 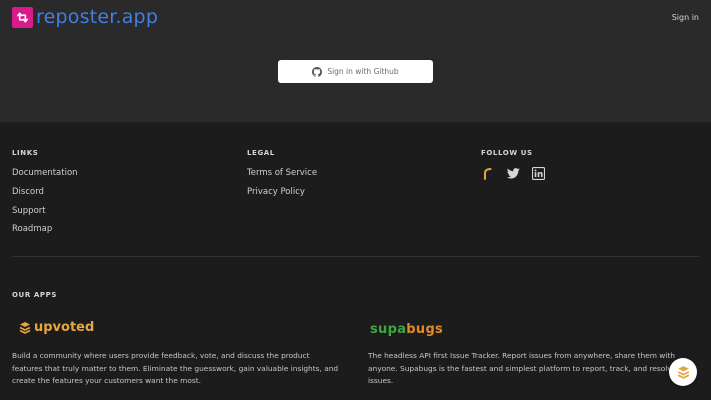 I want to click on social-links, so click(x=518, y=173).